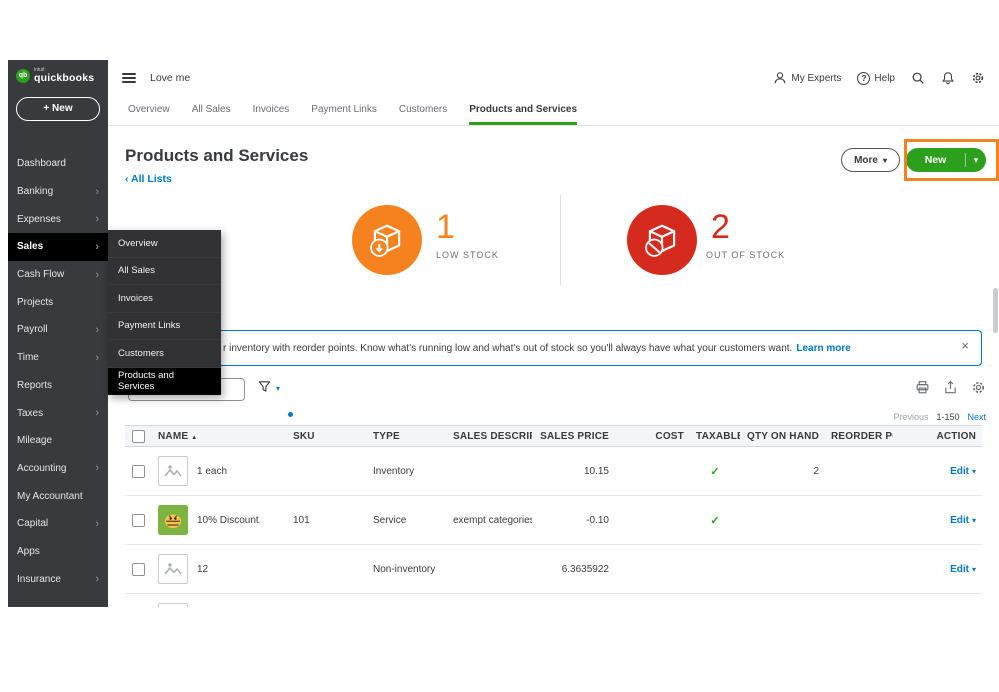 The width and height of the screenshot is (999, 692). I want to click on flyout-item-customers: Customers, so click(164, 354).